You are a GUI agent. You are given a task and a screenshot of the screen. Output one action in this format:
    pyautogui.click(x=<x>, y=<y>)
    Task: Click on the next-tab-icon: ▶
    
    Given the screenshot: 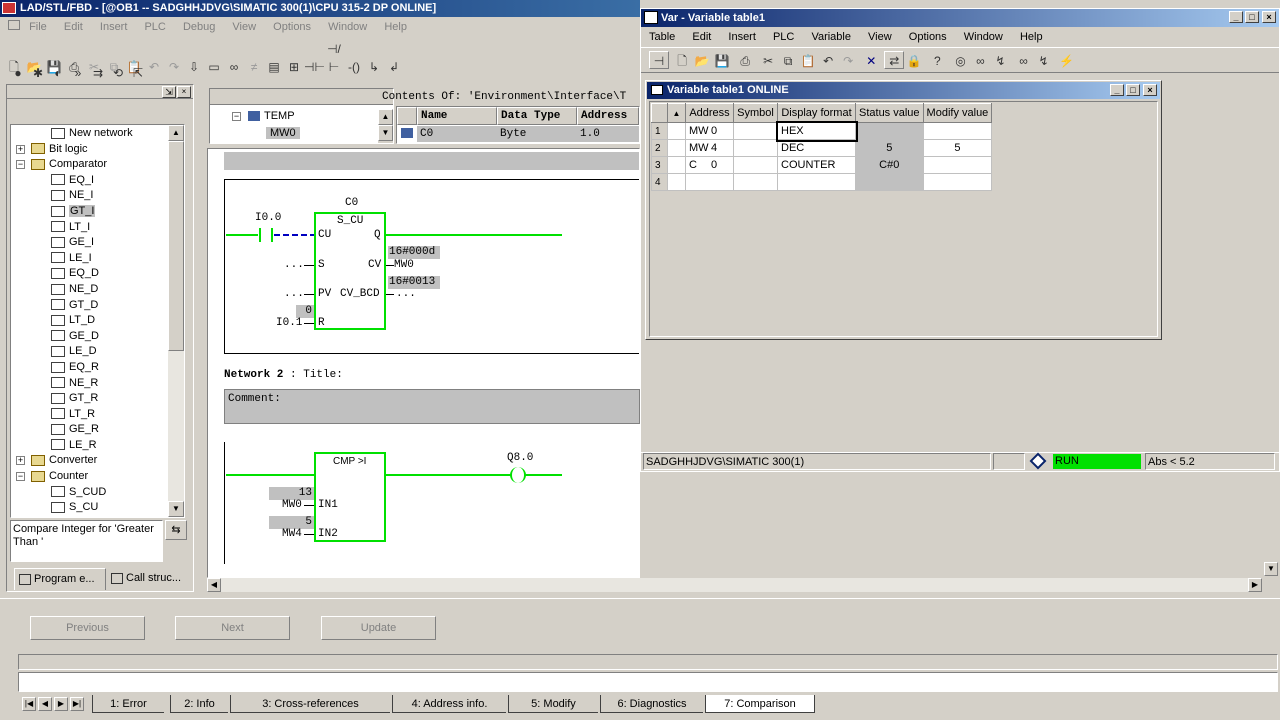 What is the action you would take?
    pyautogui.click(x=61, y=704)
    